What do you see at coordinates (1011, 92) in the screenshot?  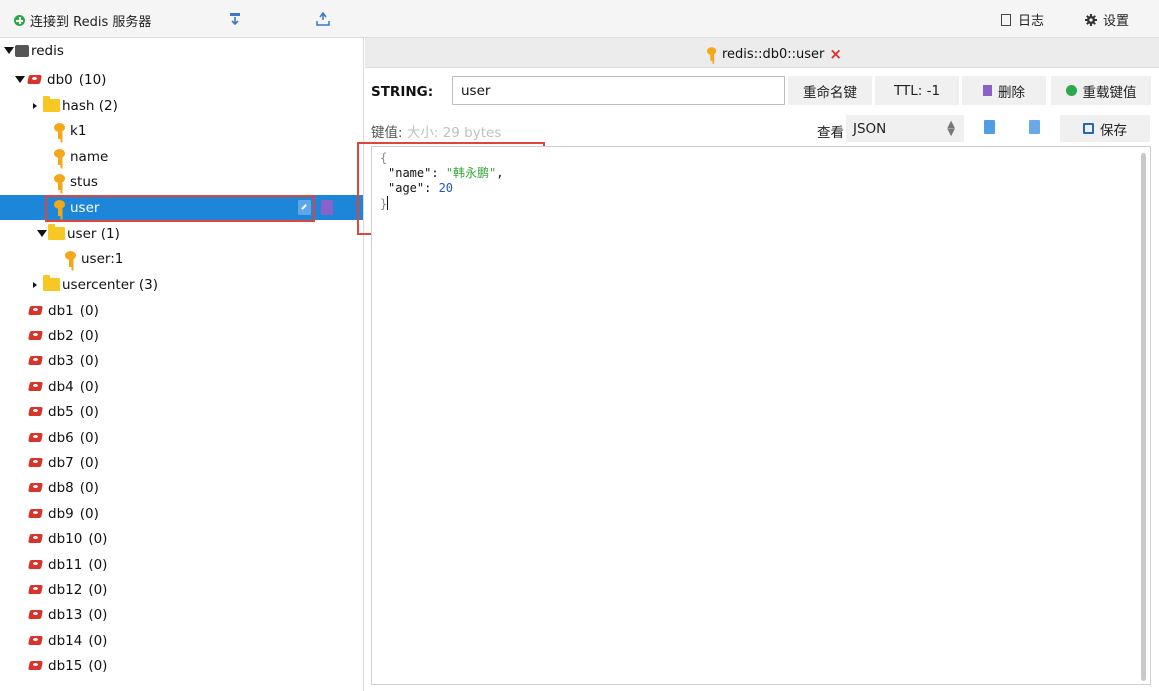 I see `delete-label: 删除` at bounding box center [1011, 92].